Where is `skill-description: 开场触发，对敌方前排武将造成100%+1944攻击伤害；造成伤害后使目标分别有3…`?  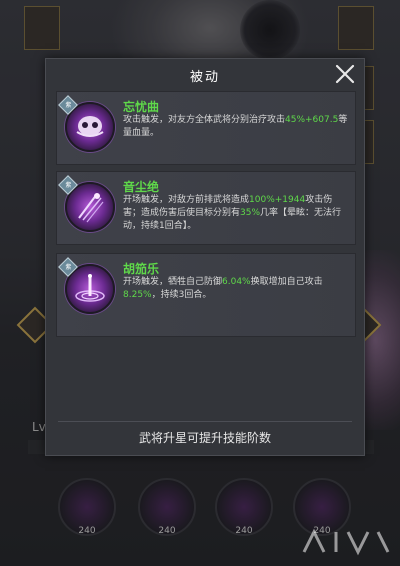
skill-description: 开场触发，对敌方前排武将造成100%+1944攻击伤害；造成伤害后使目标分别有3… is located at coordinates (232, 213).